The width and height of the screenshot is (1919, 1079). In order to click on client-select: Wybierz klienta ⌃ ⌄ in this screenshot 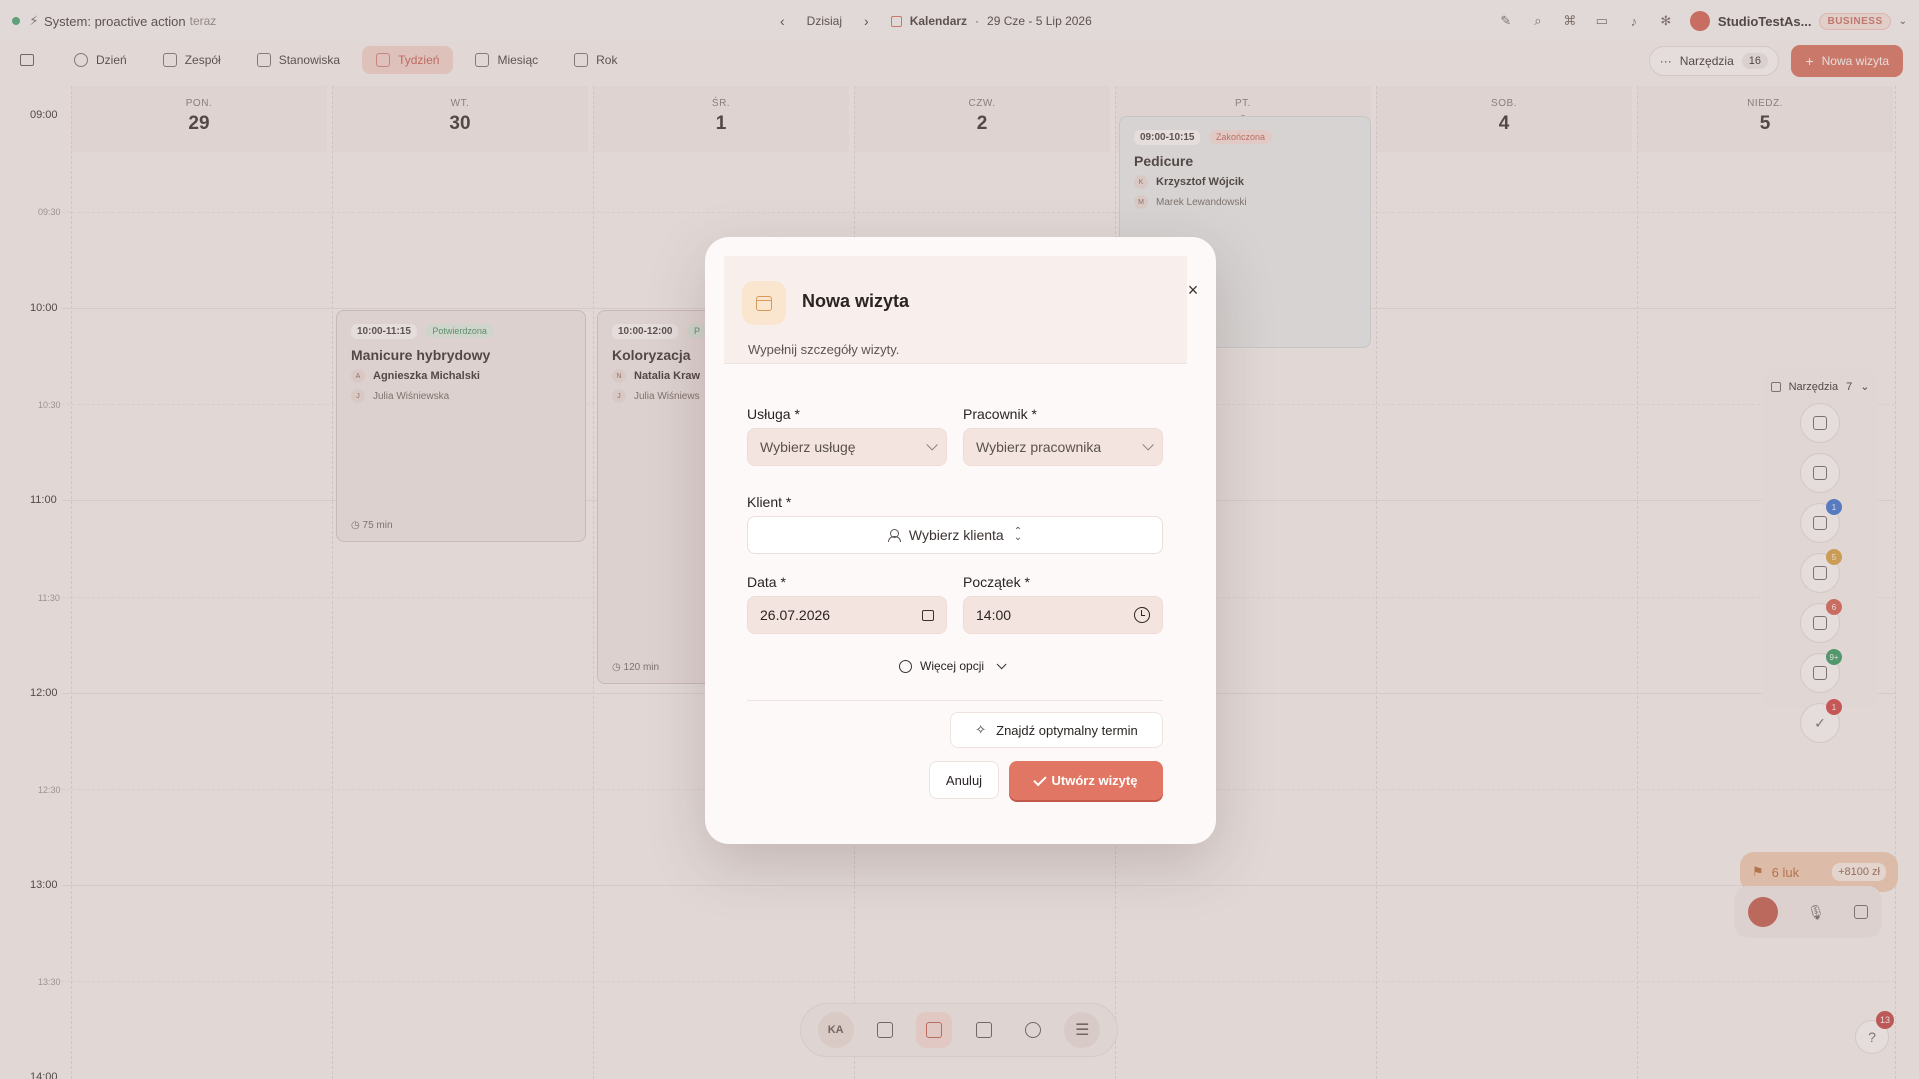, I will do `click(955, 535)`.